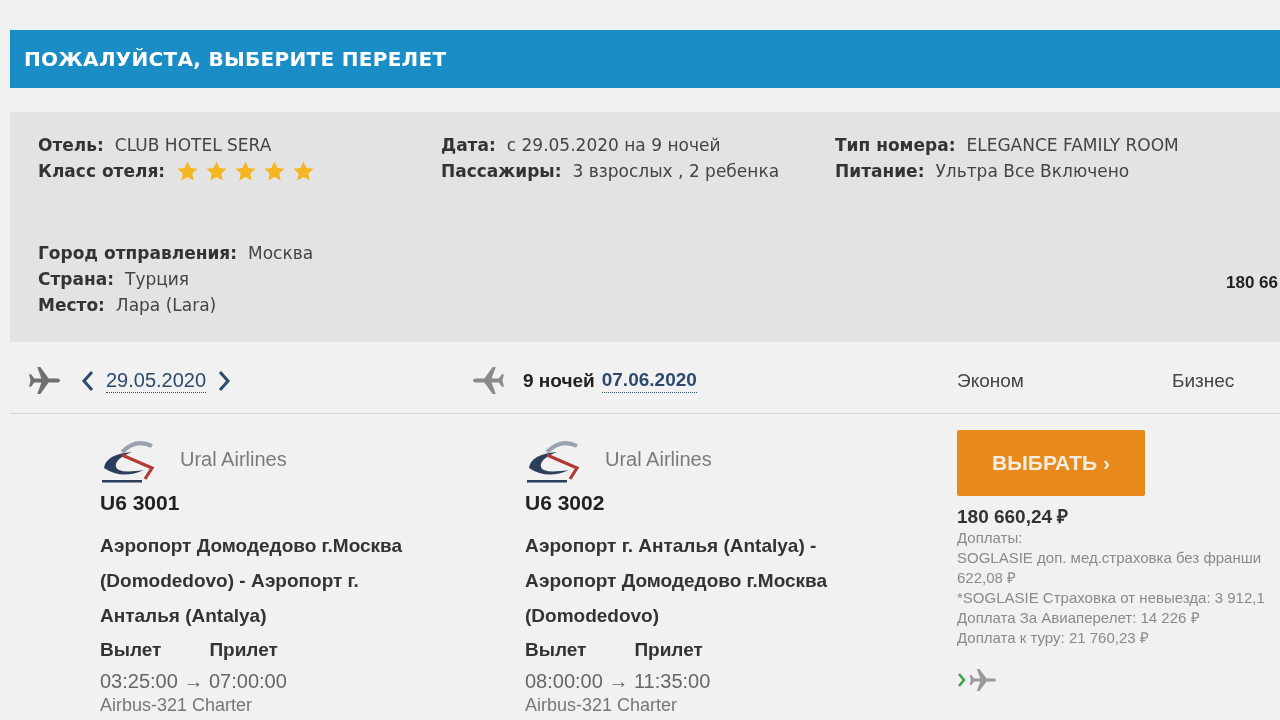 This screenshot has width=1280, height=720. I want to click on field-label: Место:, so click(71, 305).